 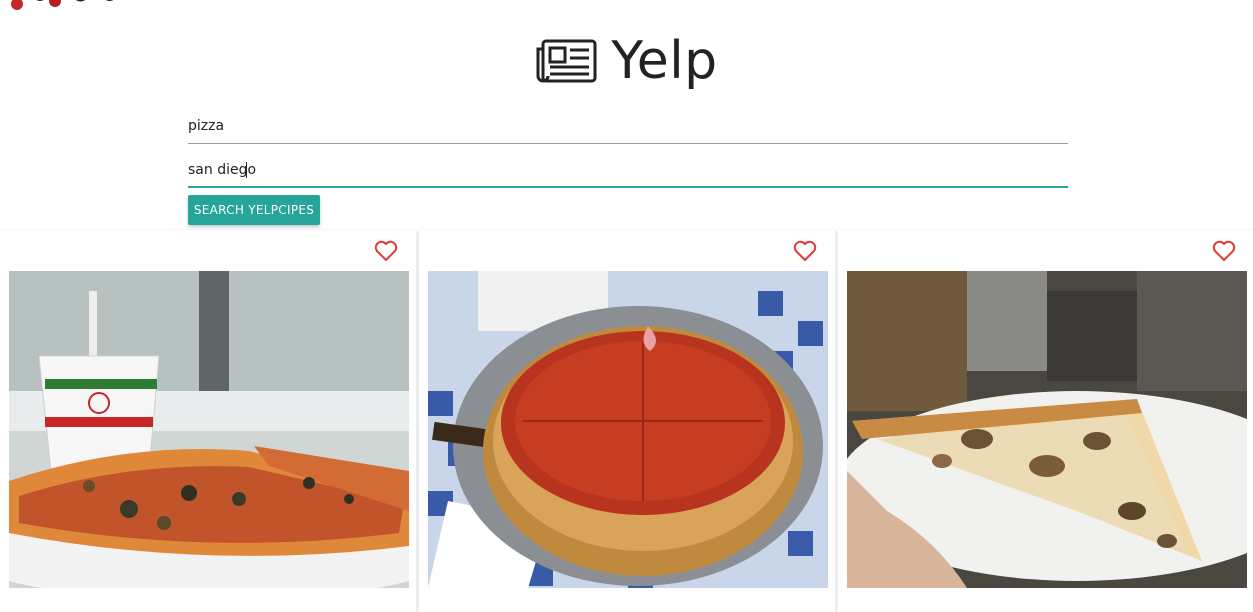 I want to click on search-button: Search Yelpcipes, so click(x=254, y=210).